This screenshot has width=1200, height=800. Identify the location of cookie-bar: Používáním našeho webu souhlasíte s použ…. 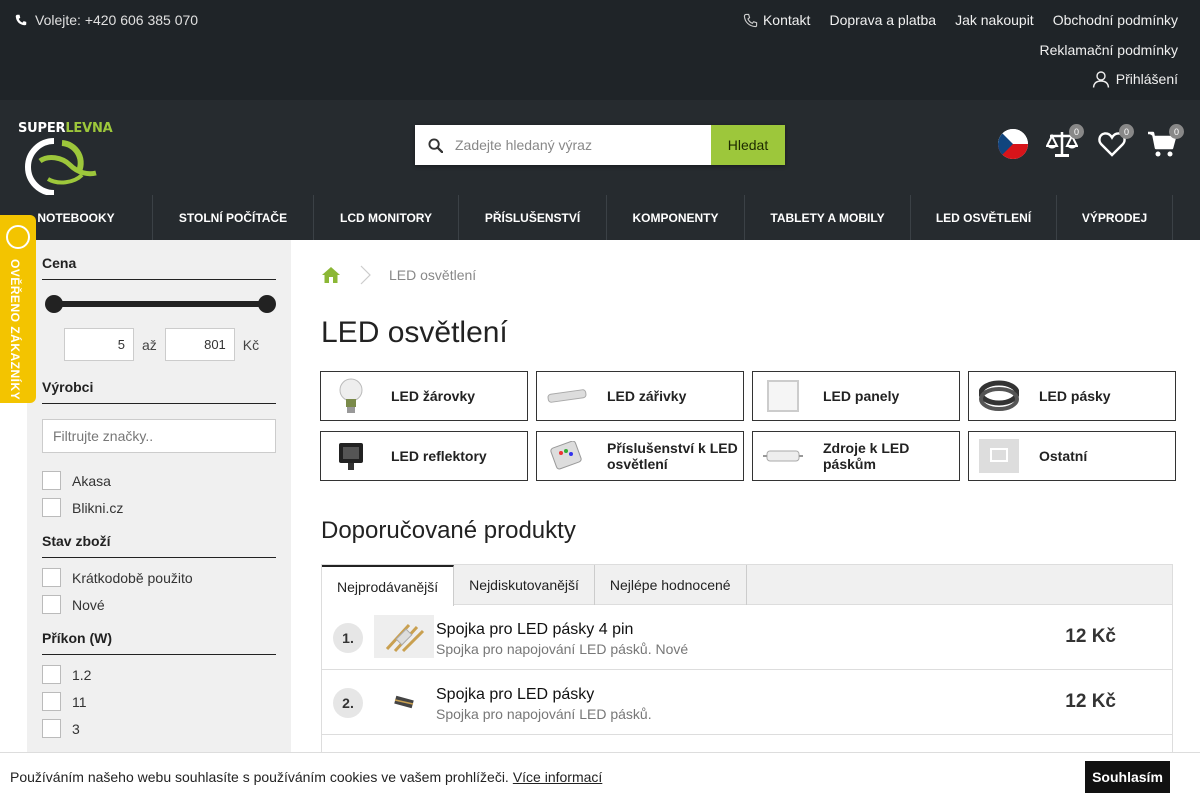
(600, 776).